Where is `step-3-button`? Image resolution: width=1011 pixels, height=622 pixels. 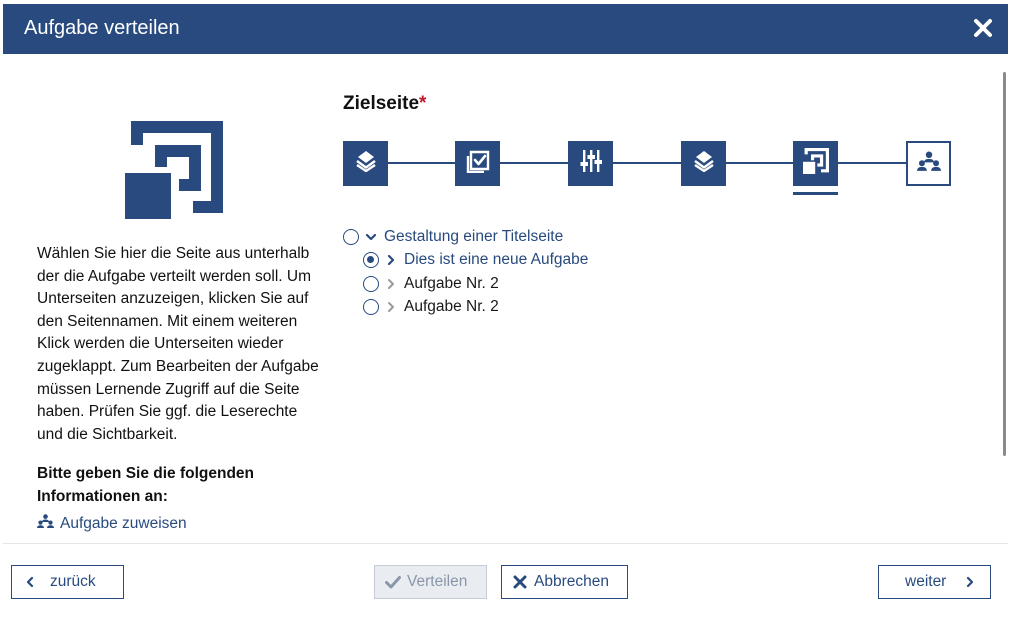 step-3-button is located at coordinates (590, 163).